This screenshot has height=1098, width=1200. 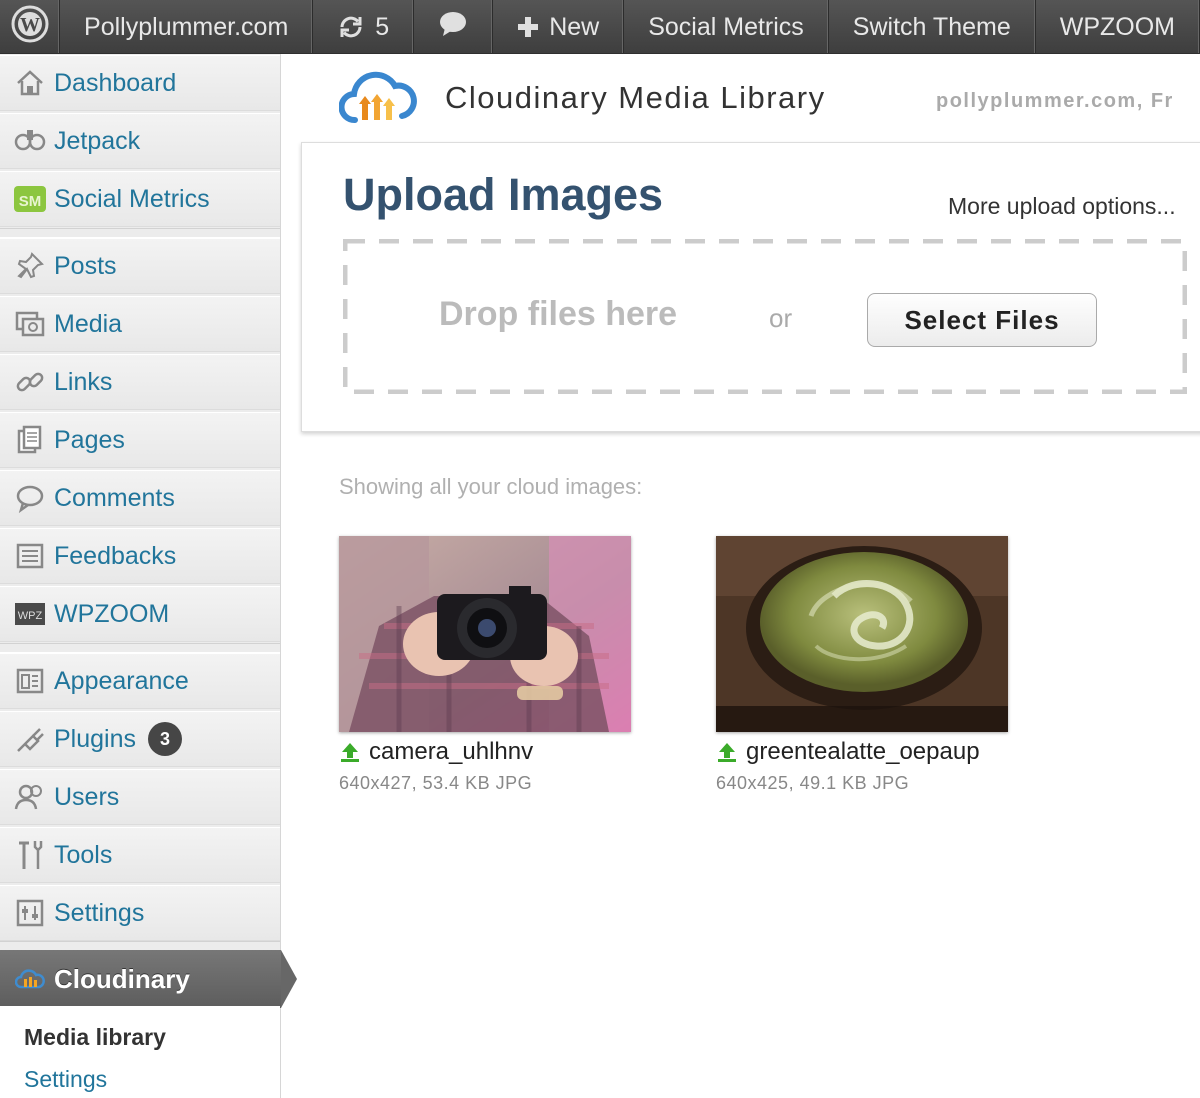 I want to click on settings-icon, so click(x=30, y=913).